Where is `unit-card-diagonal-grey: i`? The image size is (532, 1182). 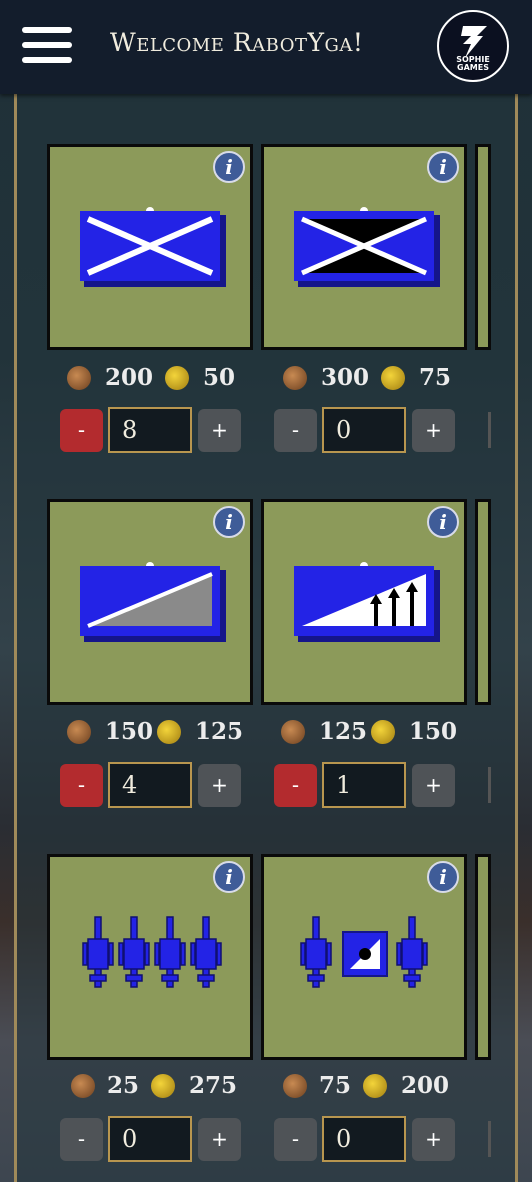
unit-card-diagonal-grey: i is located at coordinates (150, 602).